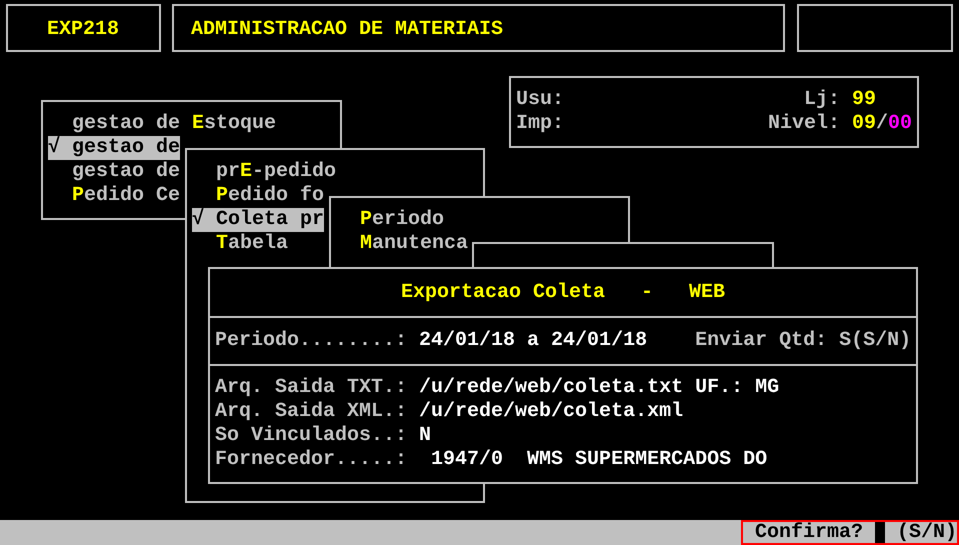  Describe the element at coordinates (540, 100) in the screenshot. I see `user-label: Usu:` at that location.